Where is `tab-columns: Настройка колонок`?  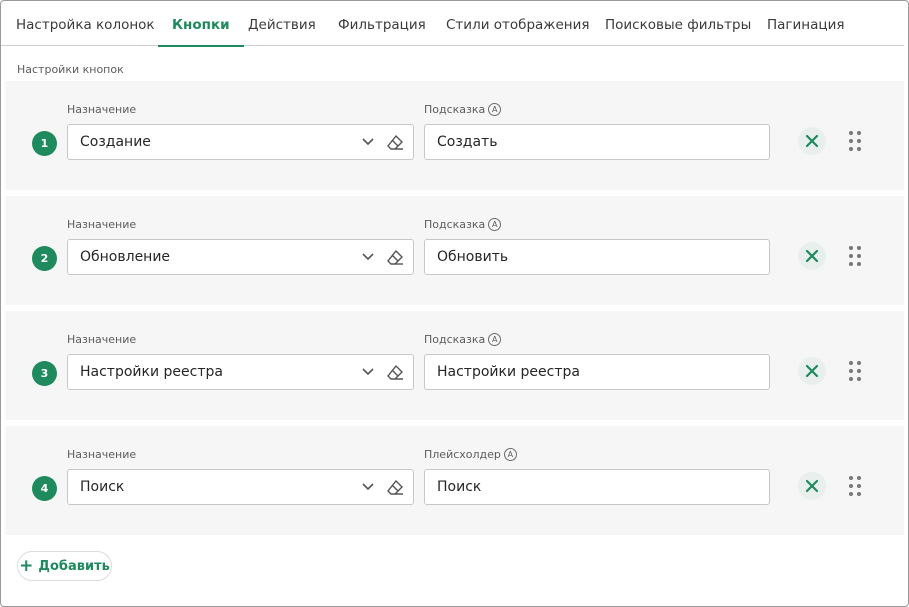
tab-columns: Настройка колонок is located at coordinates (85, 23).